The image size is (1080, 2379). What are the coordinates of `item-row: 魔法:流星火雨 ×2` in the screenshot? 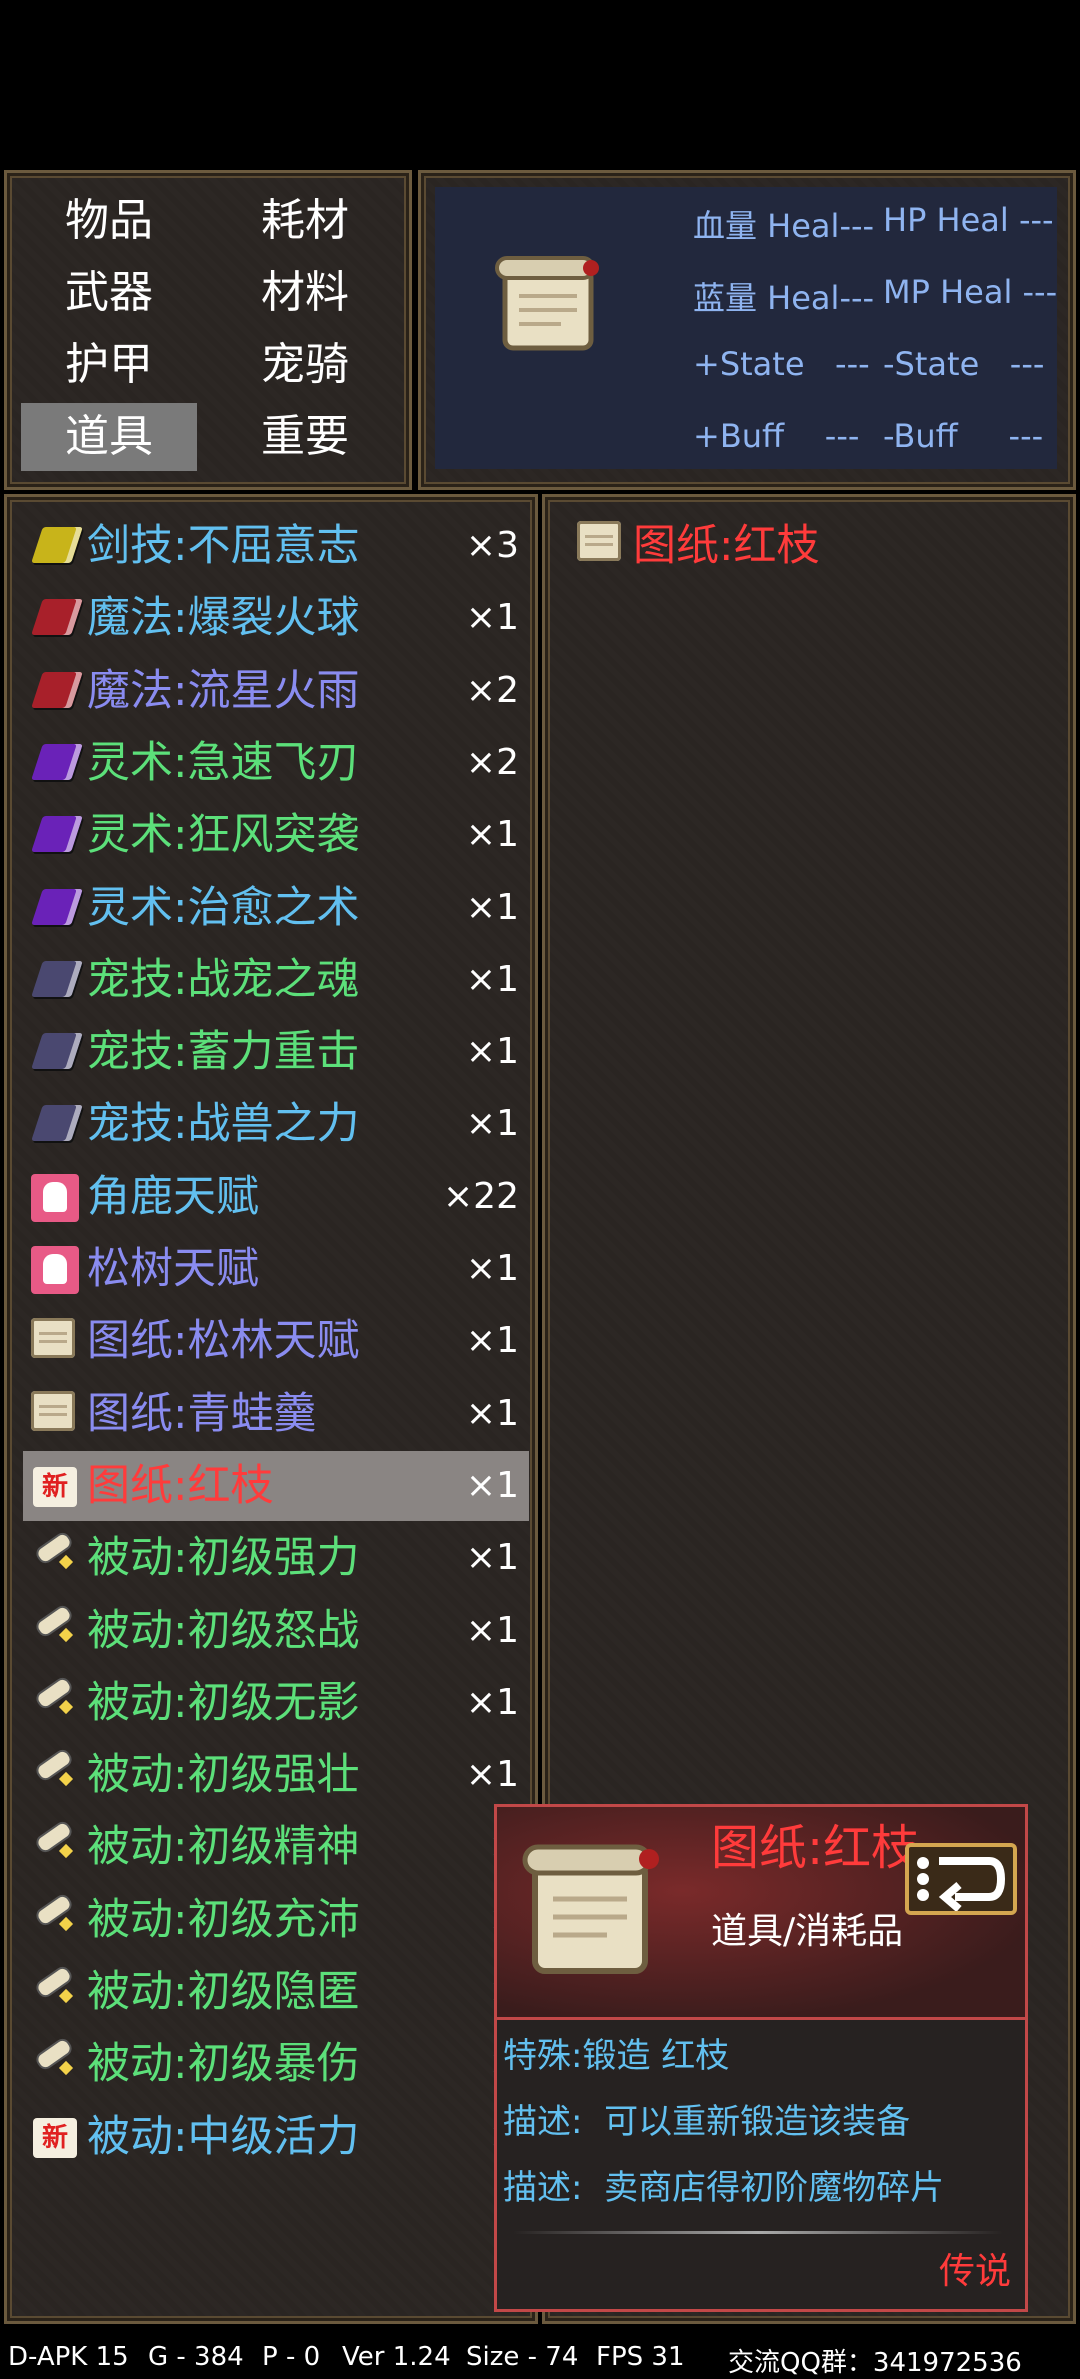 It's located at (276, 691).